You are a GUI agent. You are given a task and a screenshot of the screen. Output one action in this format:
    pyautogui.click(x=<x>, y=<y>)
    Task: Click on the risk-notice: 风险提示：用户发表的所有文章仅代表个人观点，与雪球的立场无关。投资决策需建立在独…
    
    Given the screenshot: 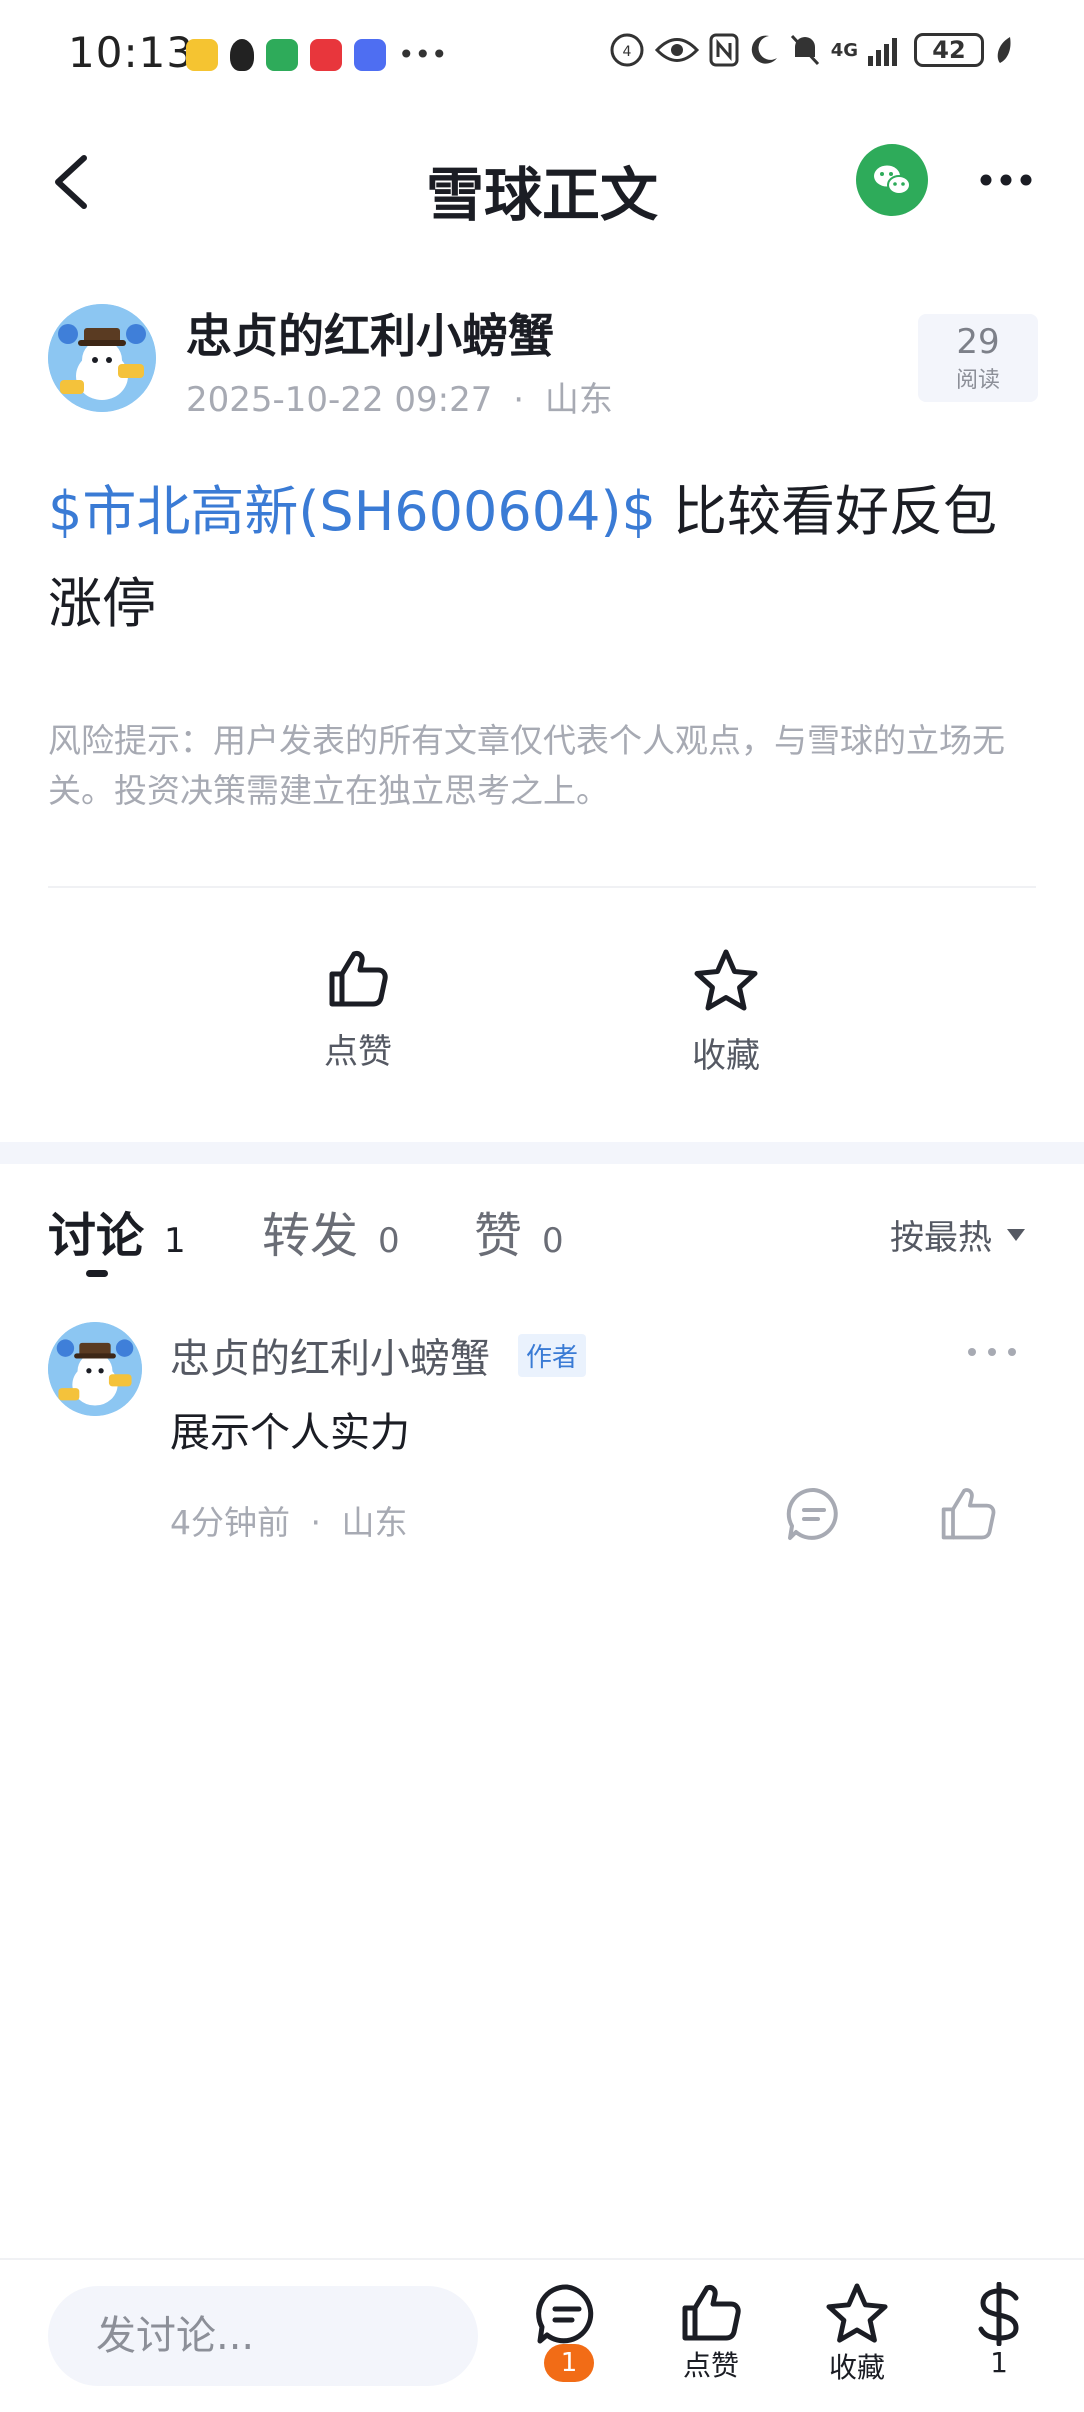 What is the action you would take?
    pyautogui.click(x=526, y=765)
    